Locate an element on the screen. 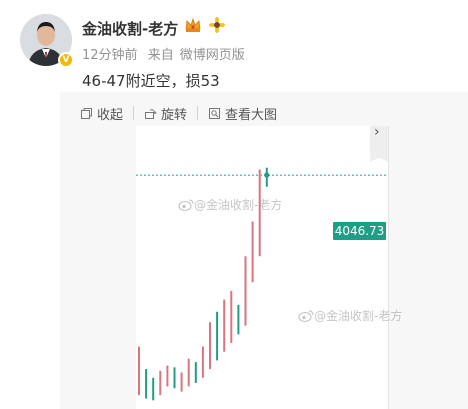 The width and height of the screenshot is (468, 409). source-prefix: 来自 is located at coordinates (160, 55).